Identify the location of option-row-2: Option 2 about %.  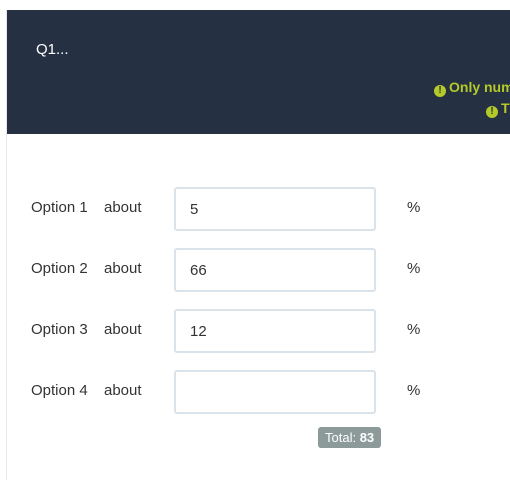
(258, 271).